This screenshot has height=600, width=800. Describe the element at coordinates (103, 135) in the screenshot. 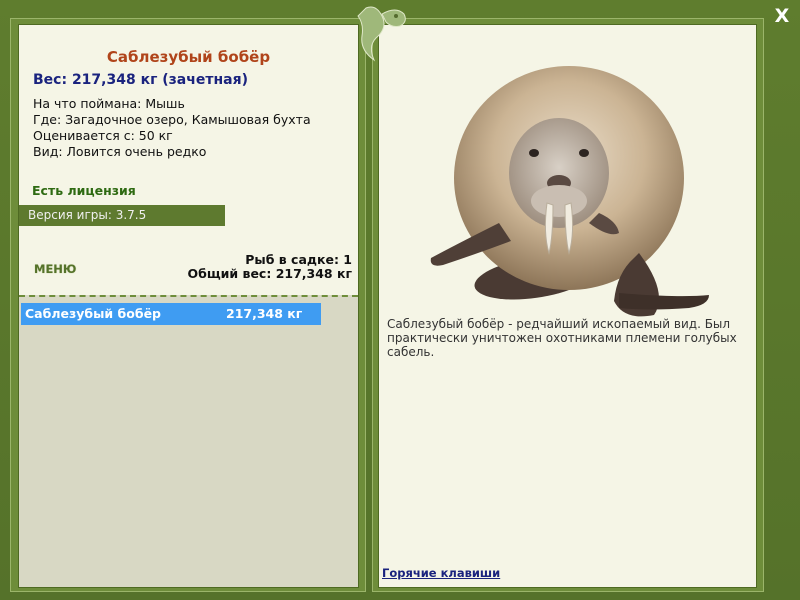

I see `value-info: Оценивается с: 50 кг` at that location.